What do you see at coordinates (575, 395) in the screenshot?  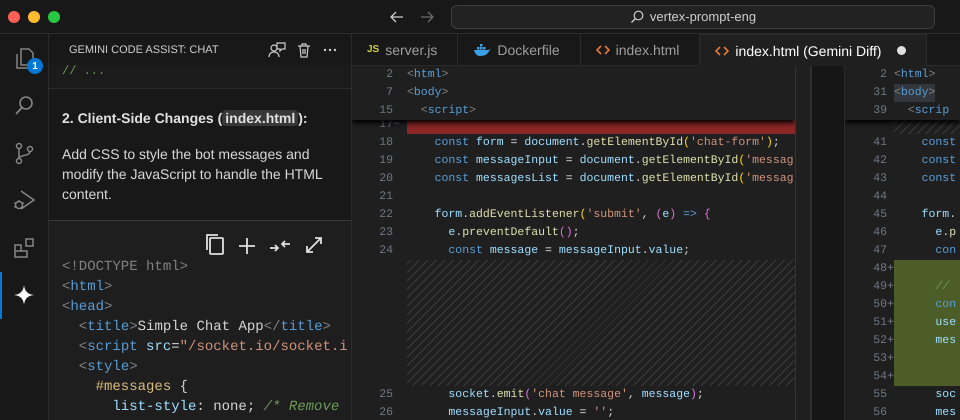 I see `code-line: socket.emit('chat message', message);` at bounding box center [575, 395].